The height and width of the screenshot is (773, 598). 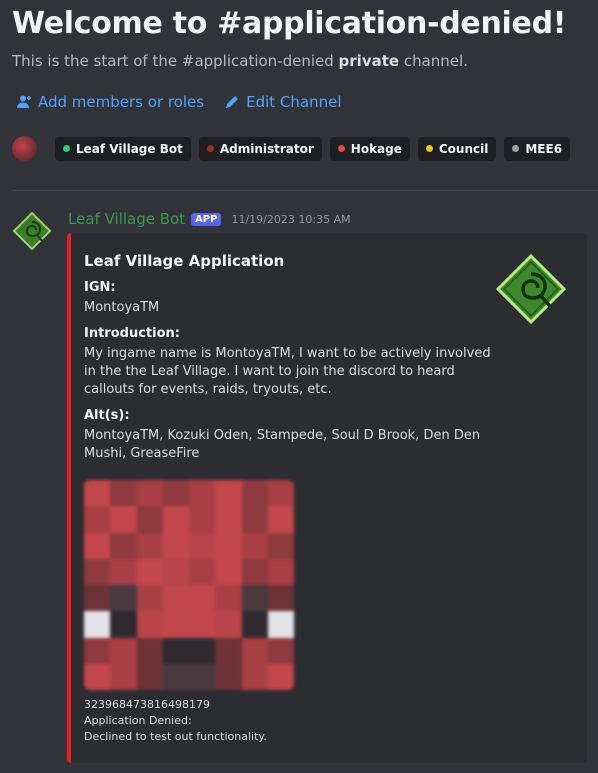 I want to click on field-name-alts: Alt(s):, so click(x=107, y=415).